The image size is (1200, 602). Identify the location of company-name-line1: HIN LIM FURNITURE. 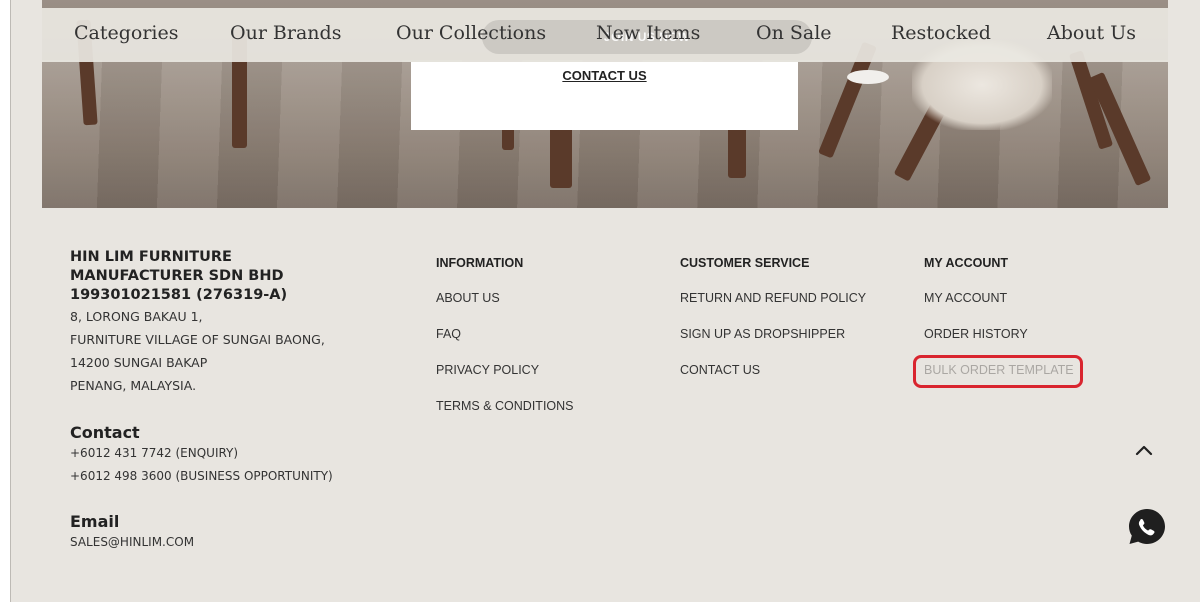
(151, 257).